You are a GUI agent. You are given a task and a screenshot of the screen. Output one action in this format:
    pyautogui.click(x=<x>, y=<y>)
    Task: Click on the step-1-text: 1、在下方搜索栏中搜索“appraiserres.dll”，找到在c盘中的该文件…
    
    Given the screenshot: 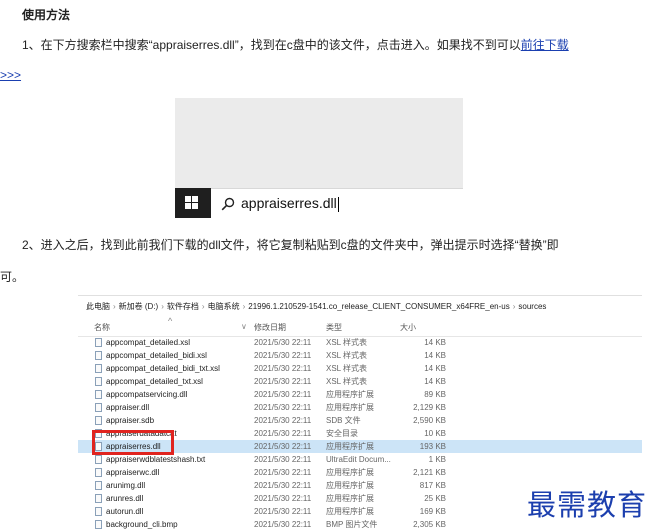 What is the action you would take?
    pyautogui.click(x=295, y=44)
    